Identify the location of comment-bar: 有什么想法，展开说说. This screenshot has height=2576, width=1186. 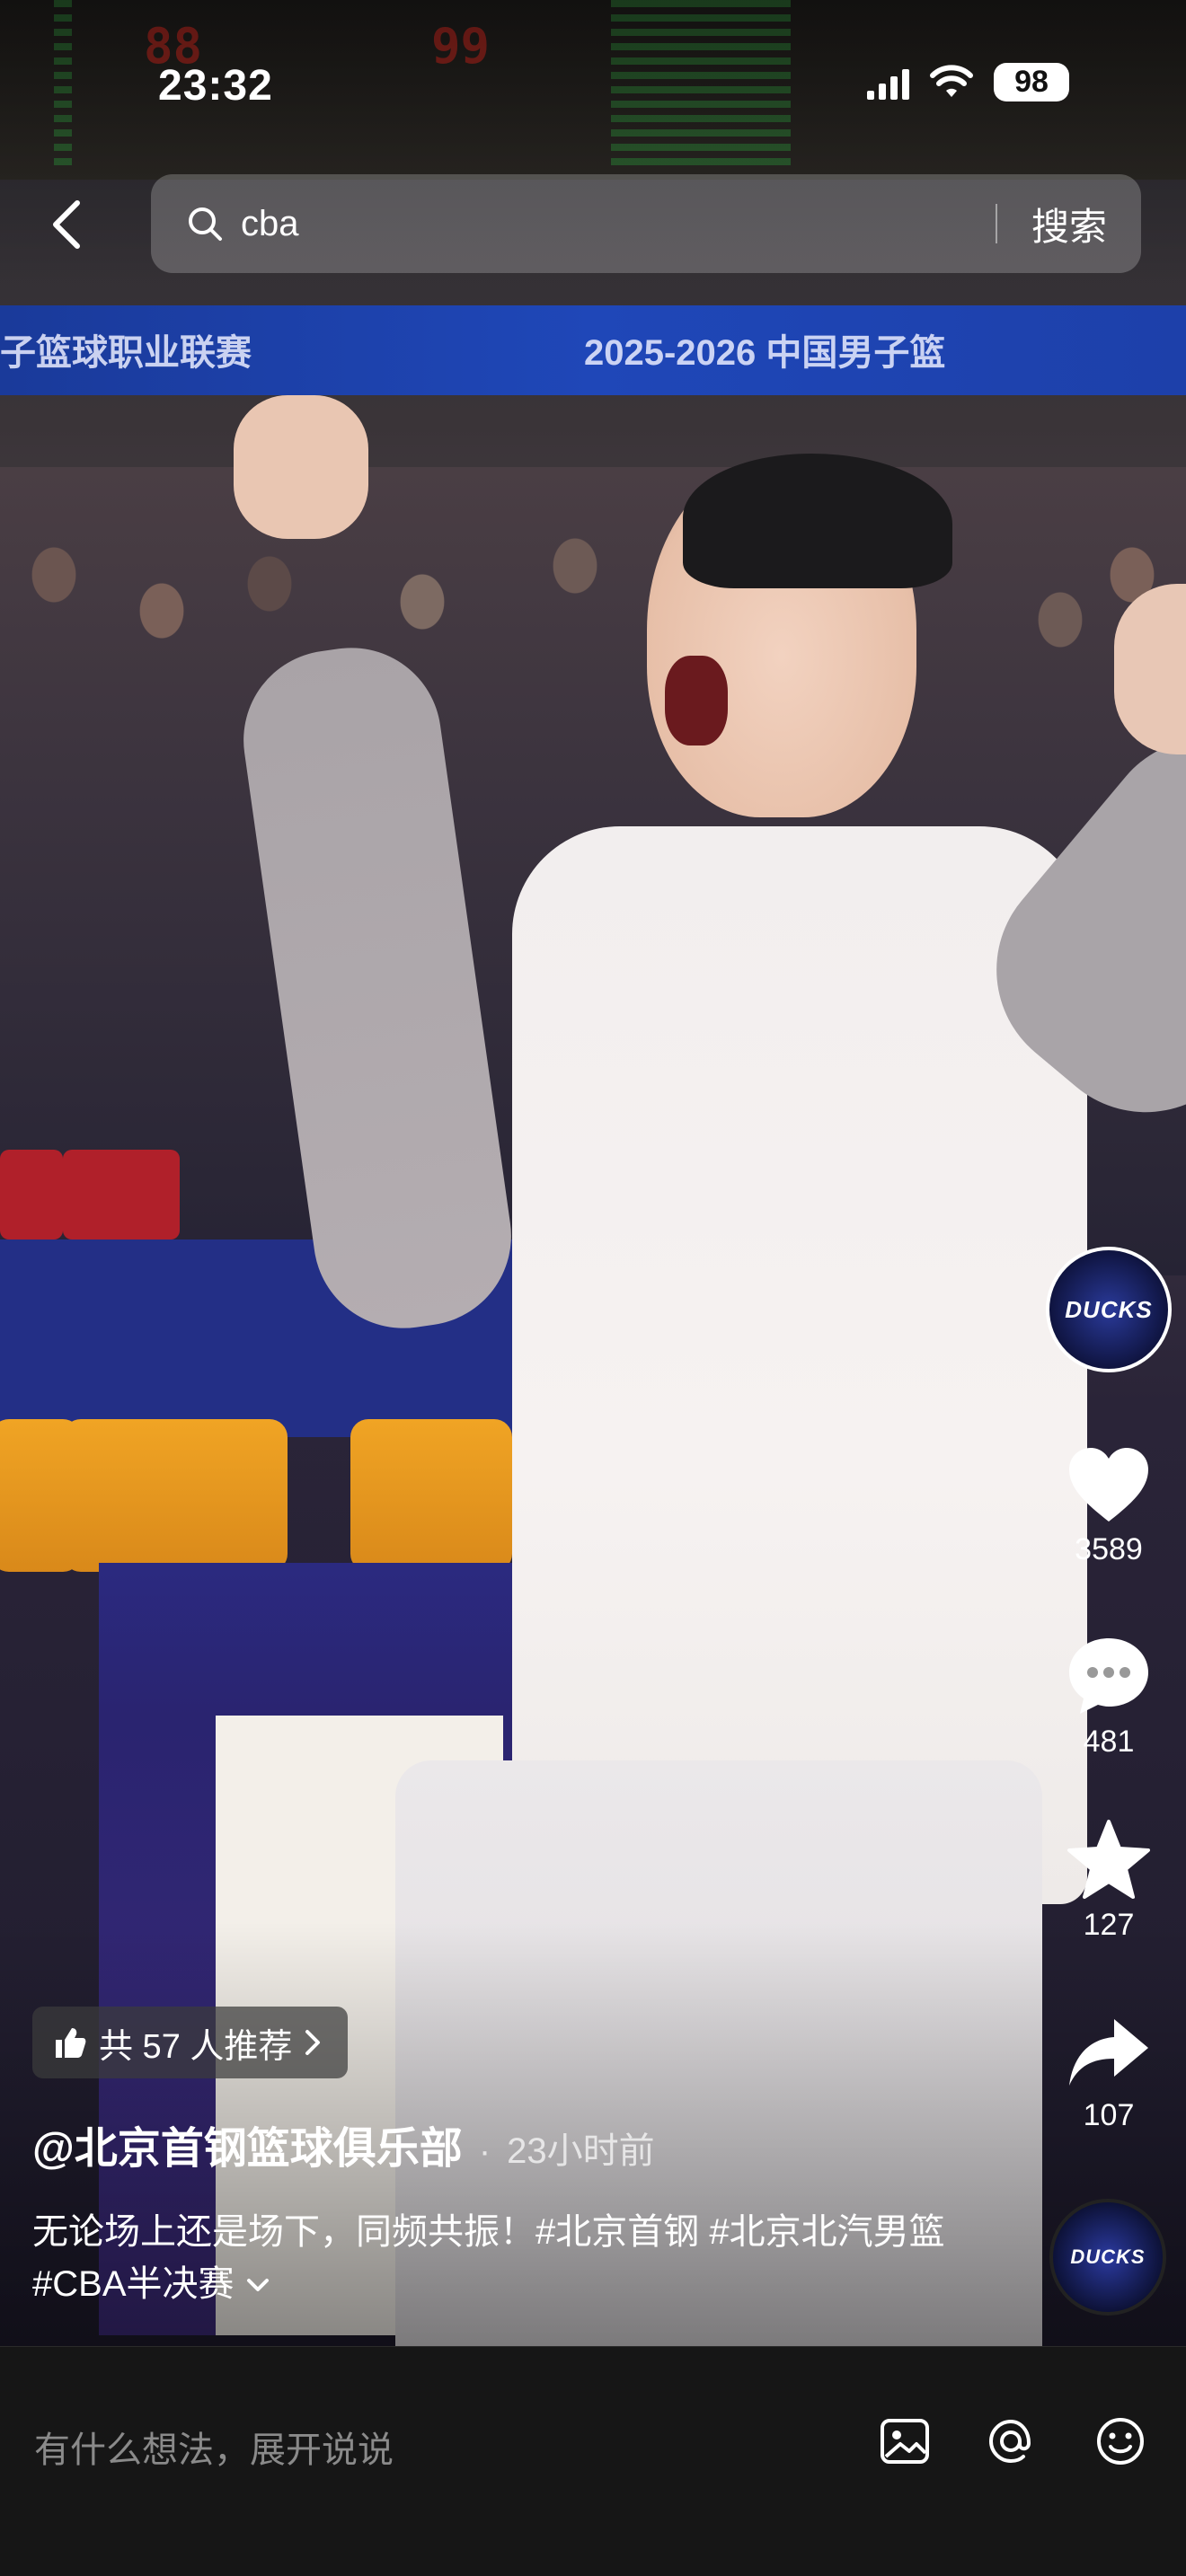
(593, 2461).